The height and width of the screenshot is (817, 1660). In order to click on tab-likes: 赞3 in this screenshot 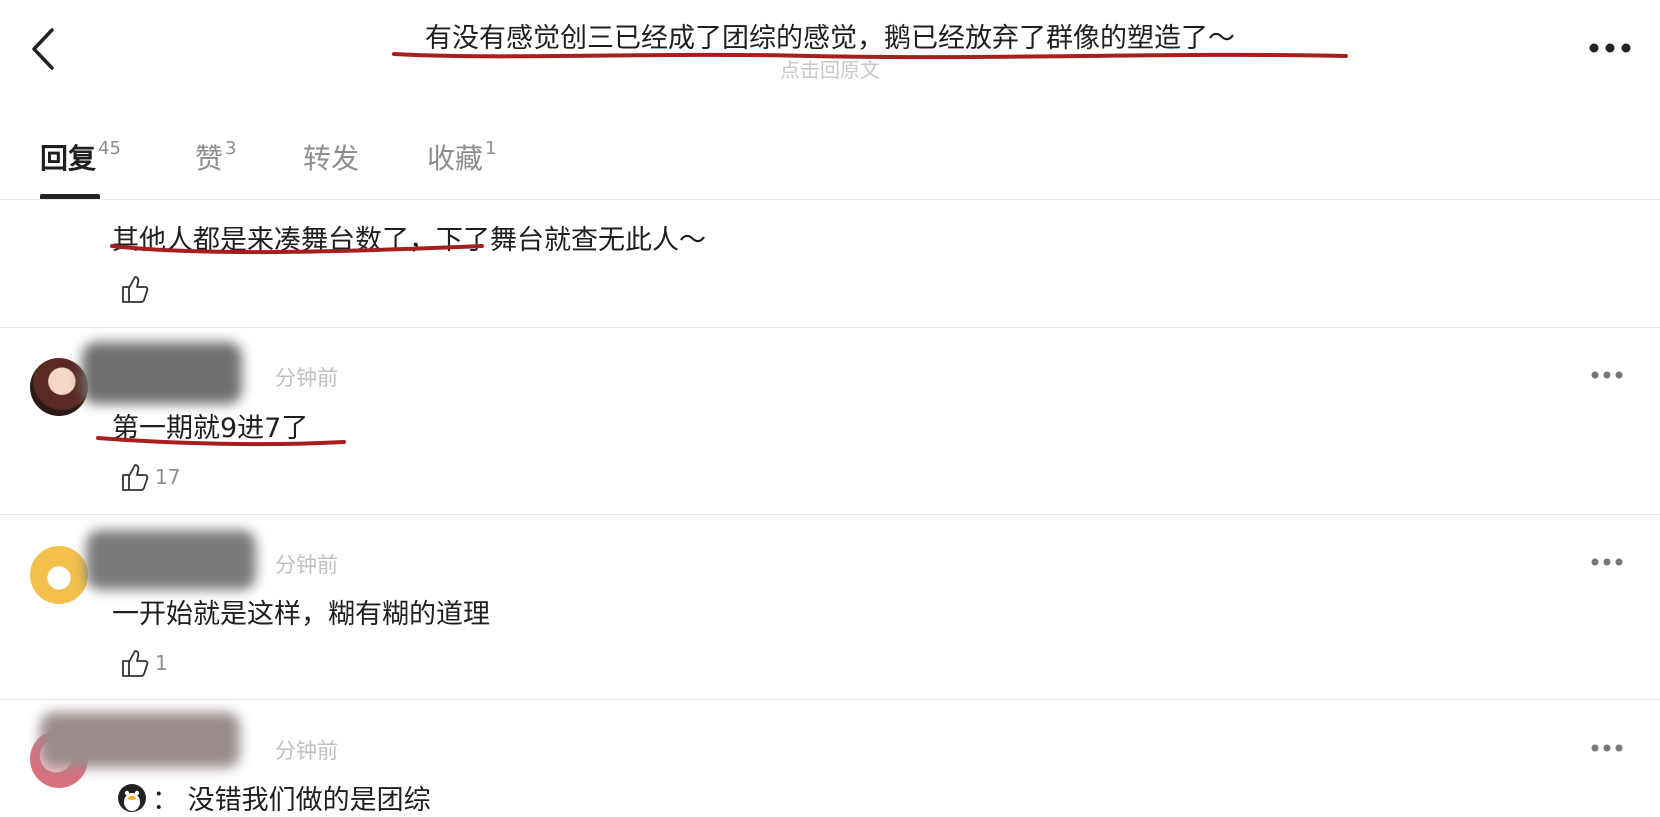, I will do `click(215, 157)`.